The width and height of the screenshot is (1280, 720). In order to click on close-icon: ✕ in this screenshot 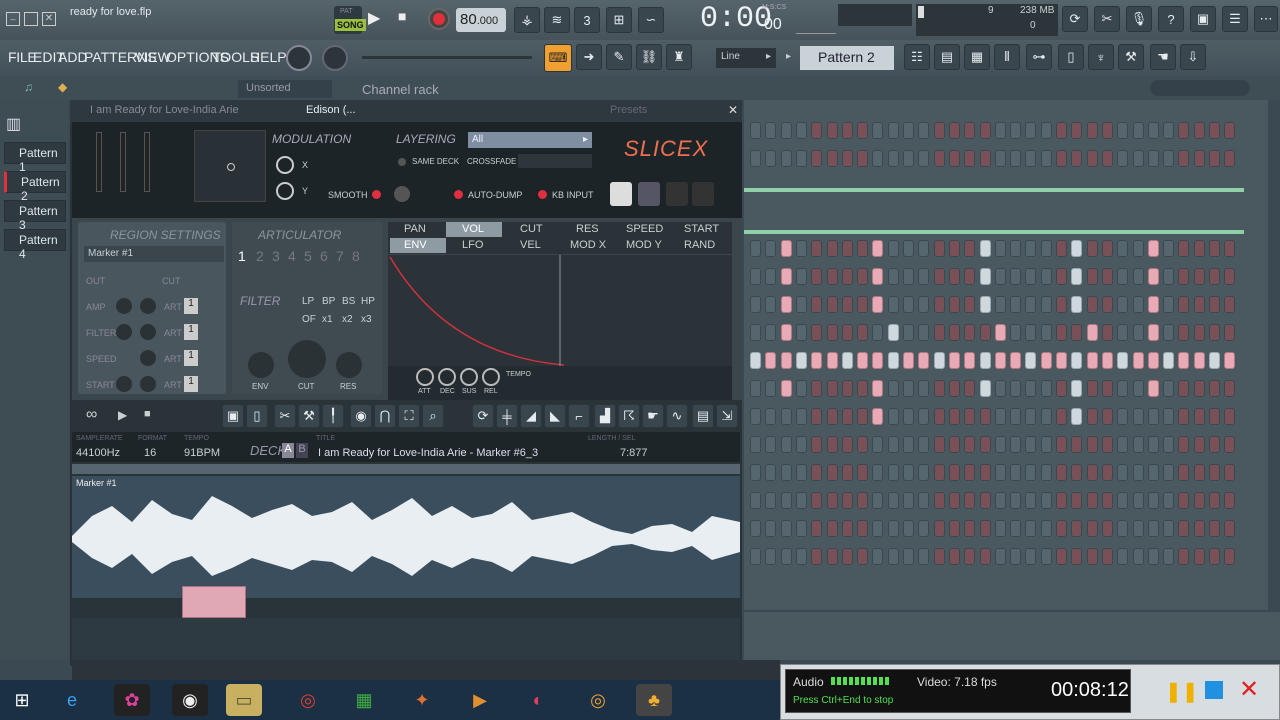, I will do `click(733, 110)`.